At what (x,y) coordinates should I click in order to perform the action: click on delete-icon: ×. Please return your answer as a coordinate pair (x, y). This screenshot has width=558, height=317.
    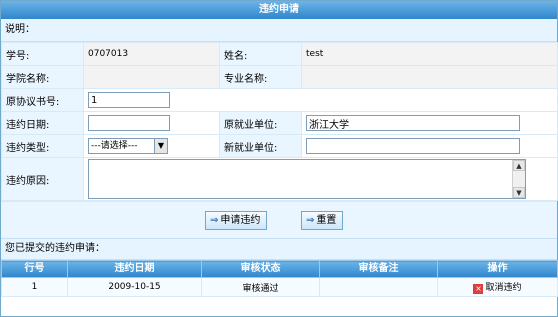
    Looking at the image, I should click on (478, 289).